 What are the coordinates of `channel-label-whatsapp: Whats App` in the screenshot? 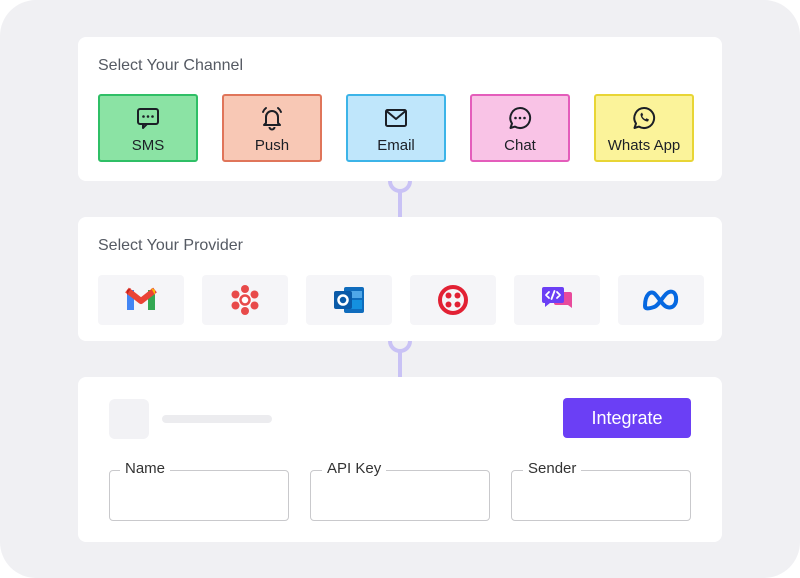 It's located at (644, 145).